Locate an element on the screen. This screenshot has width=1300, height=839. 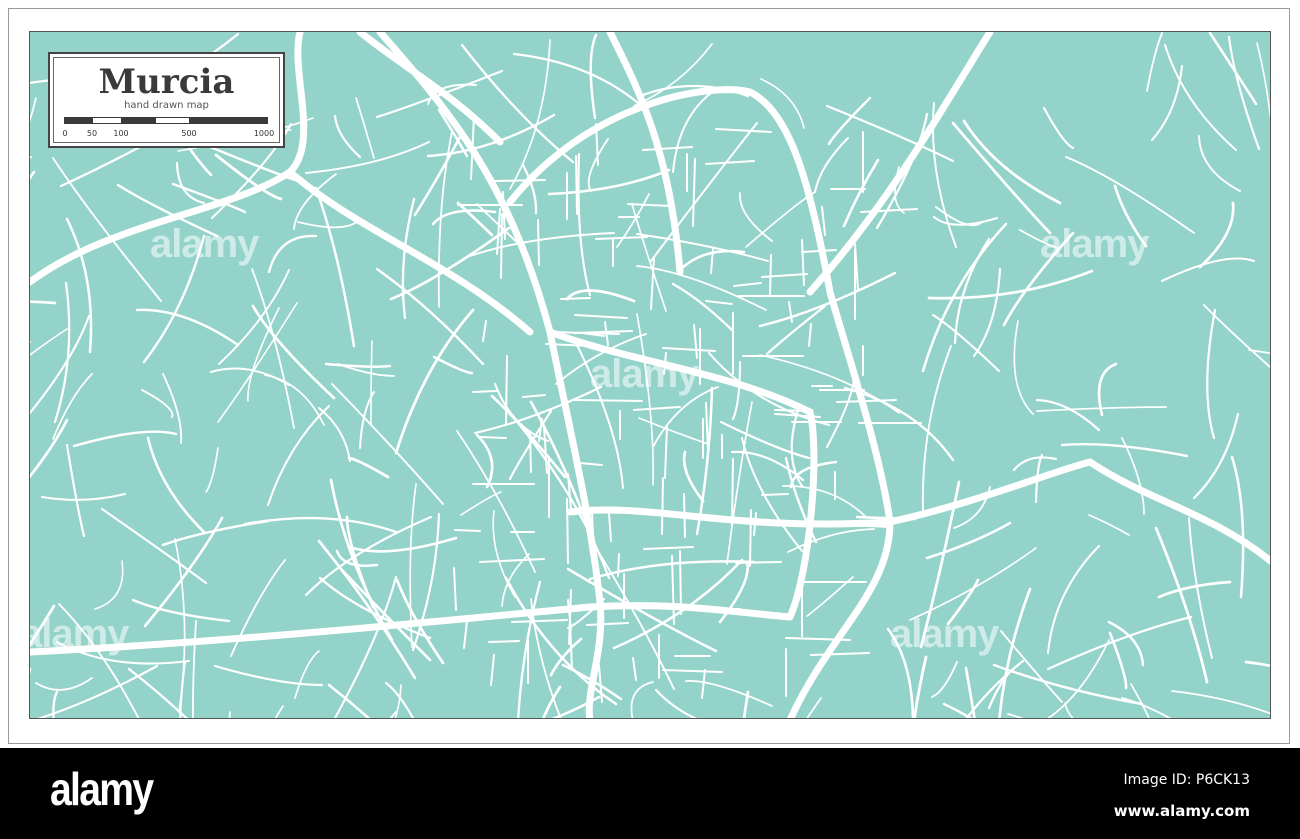
map-legend: Murcia hand drawn map 0 50 100 500 1000 is located at coordinates (166, 100).